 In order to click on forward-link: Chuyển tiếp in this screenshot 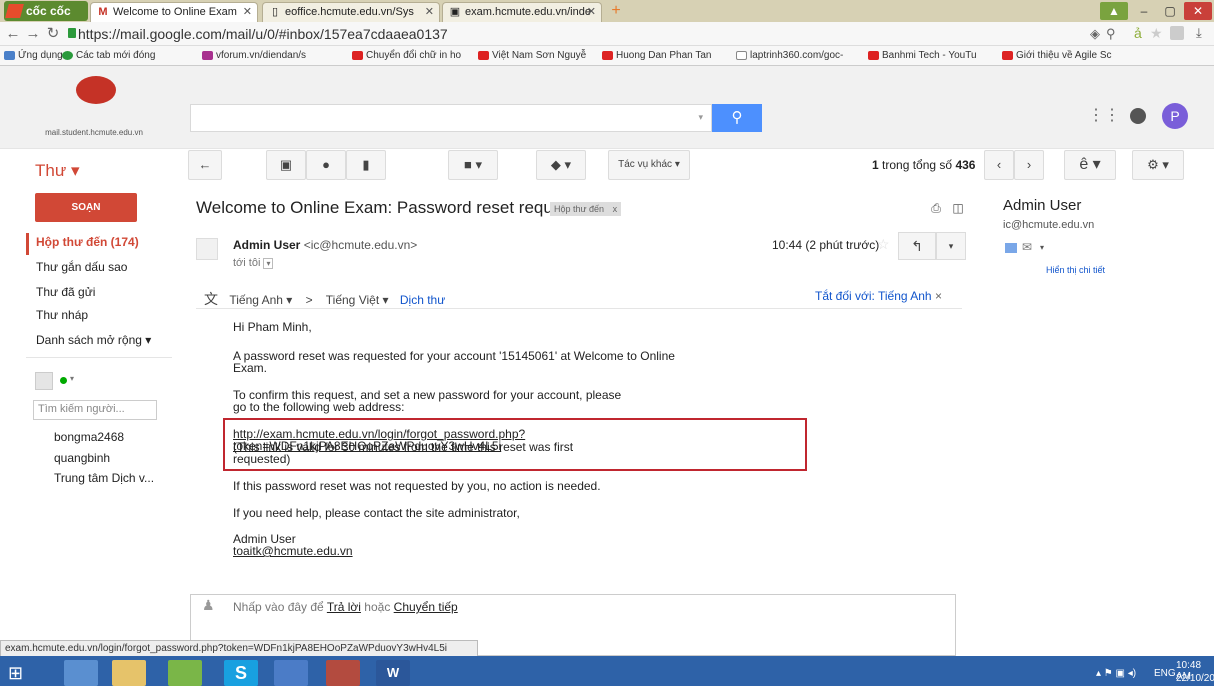, I will do `click(426, 607)`.